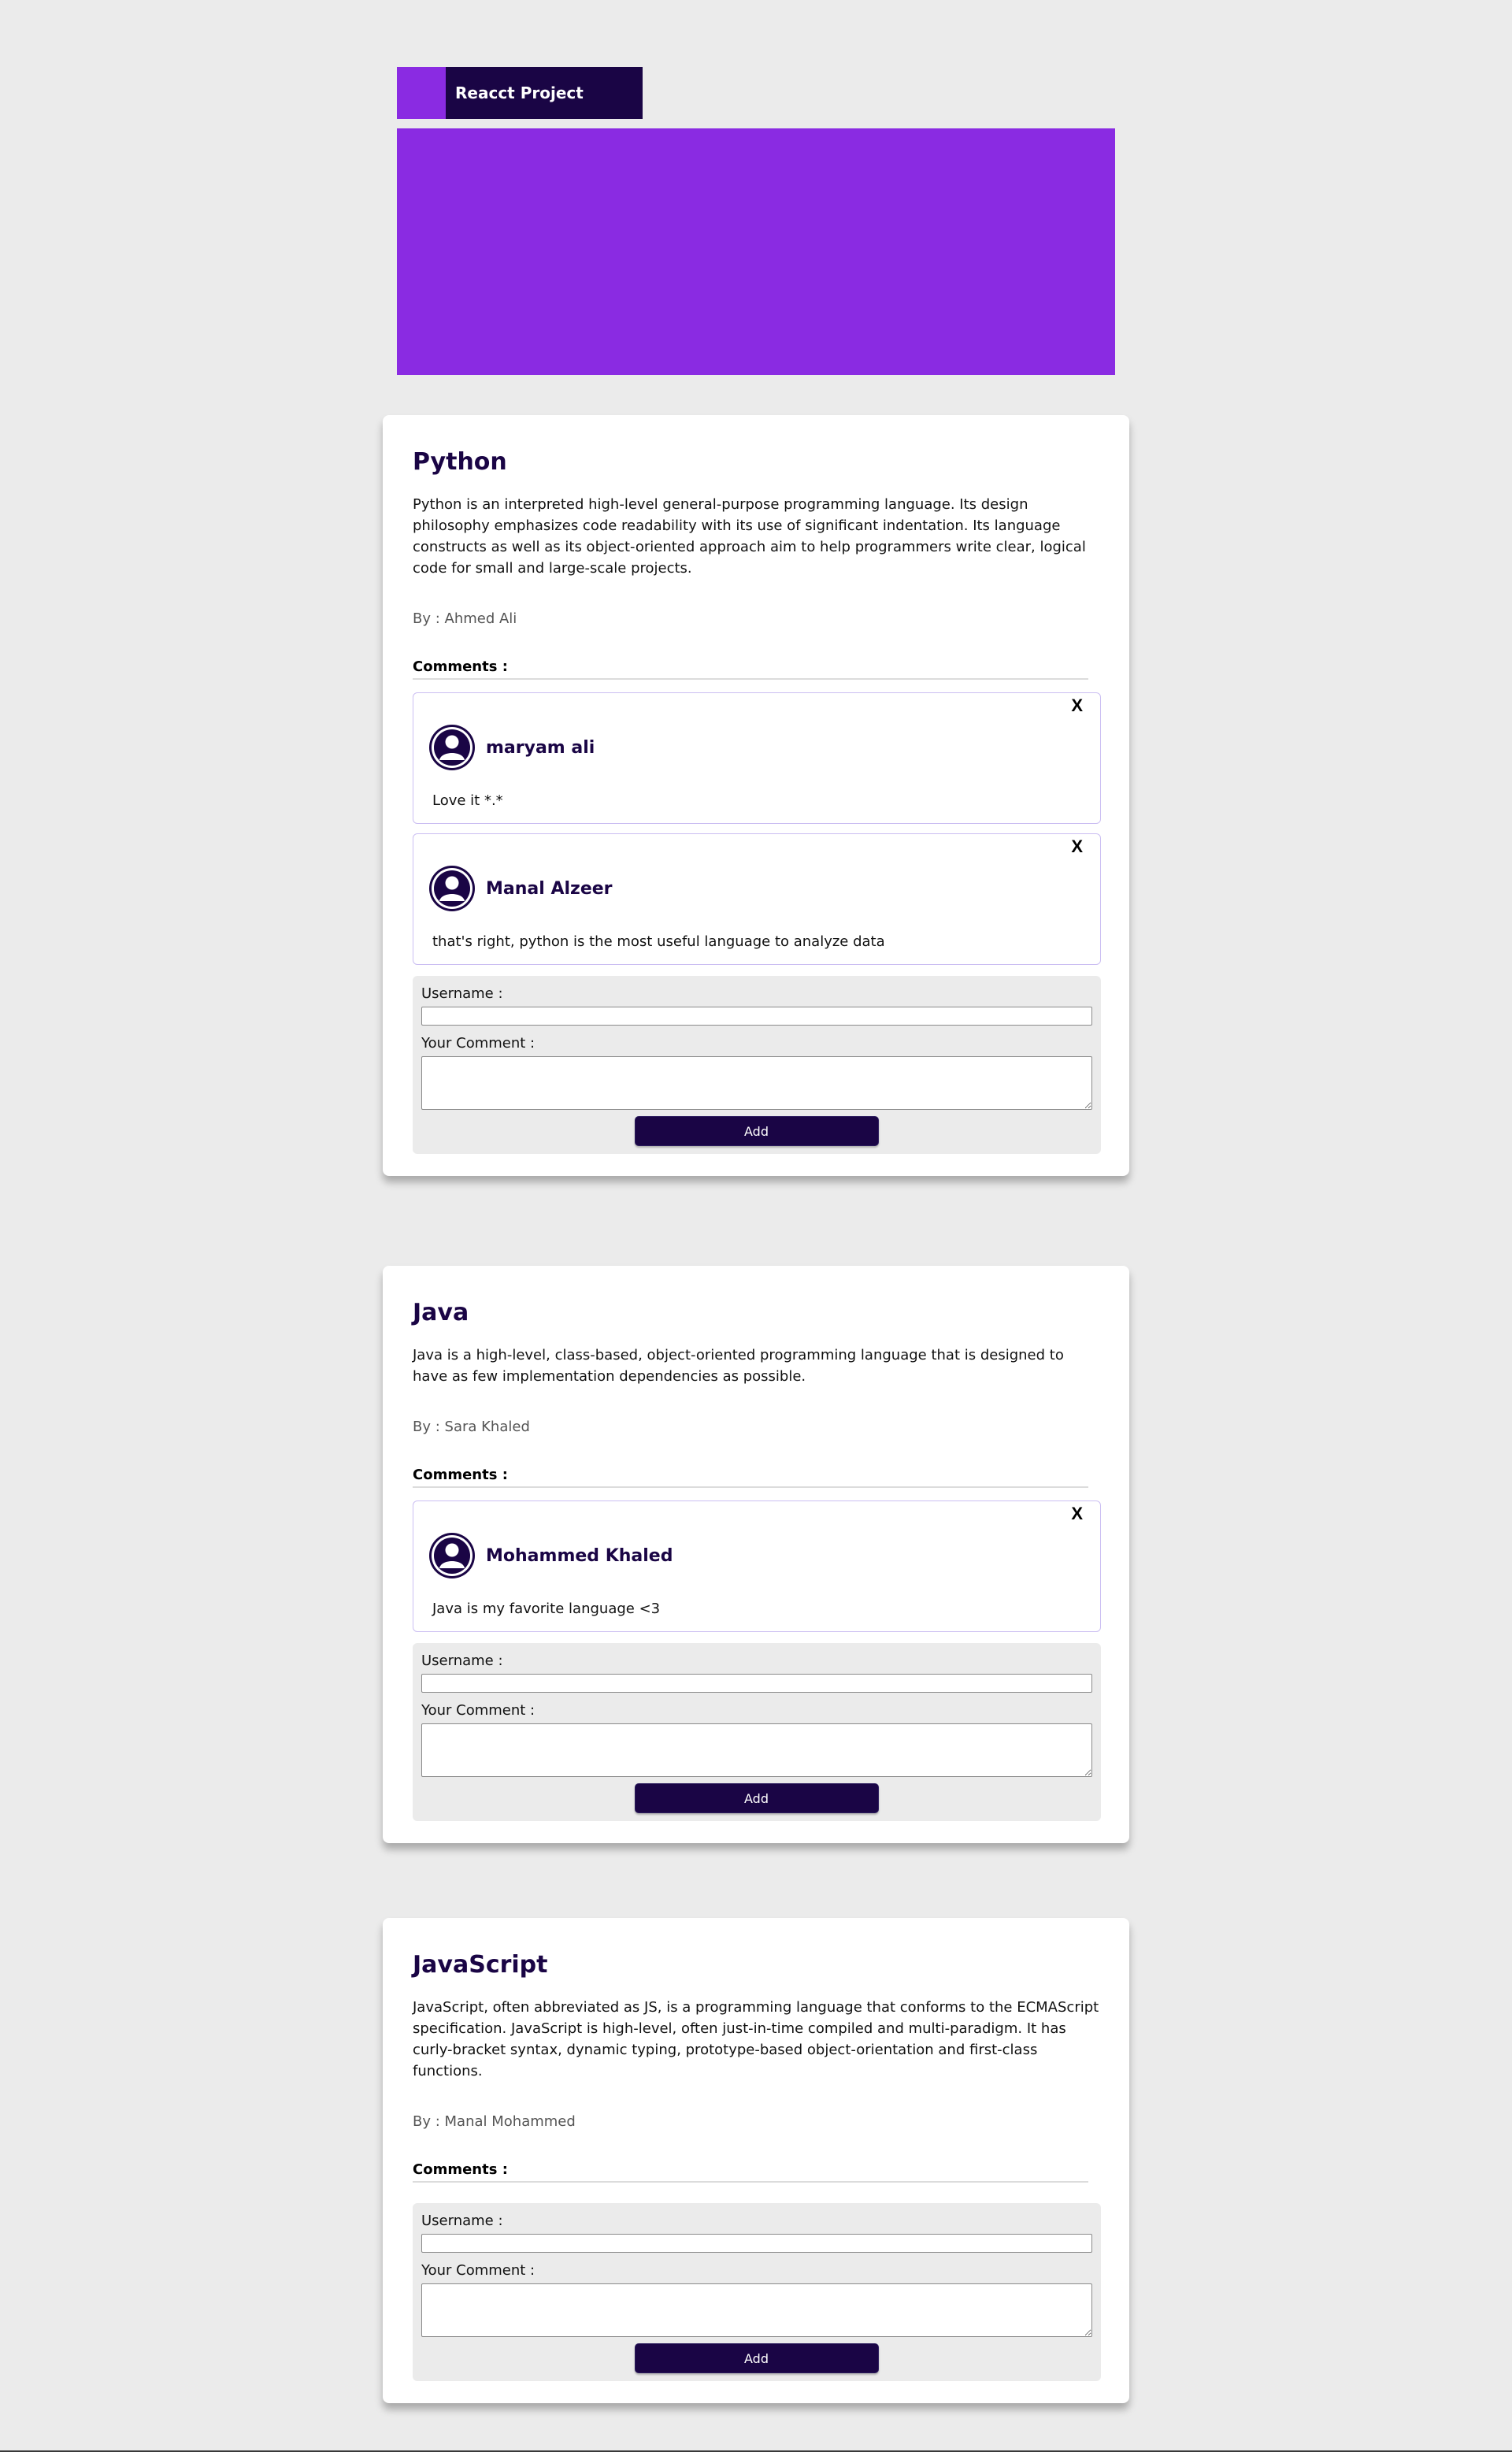 The width and height of the screenshot is (1512, 2452). What do you see at coordinates (755, 889) in the screenshot?
I see `comment-header: Manal Alzeer` at bounding box center [755, 889].